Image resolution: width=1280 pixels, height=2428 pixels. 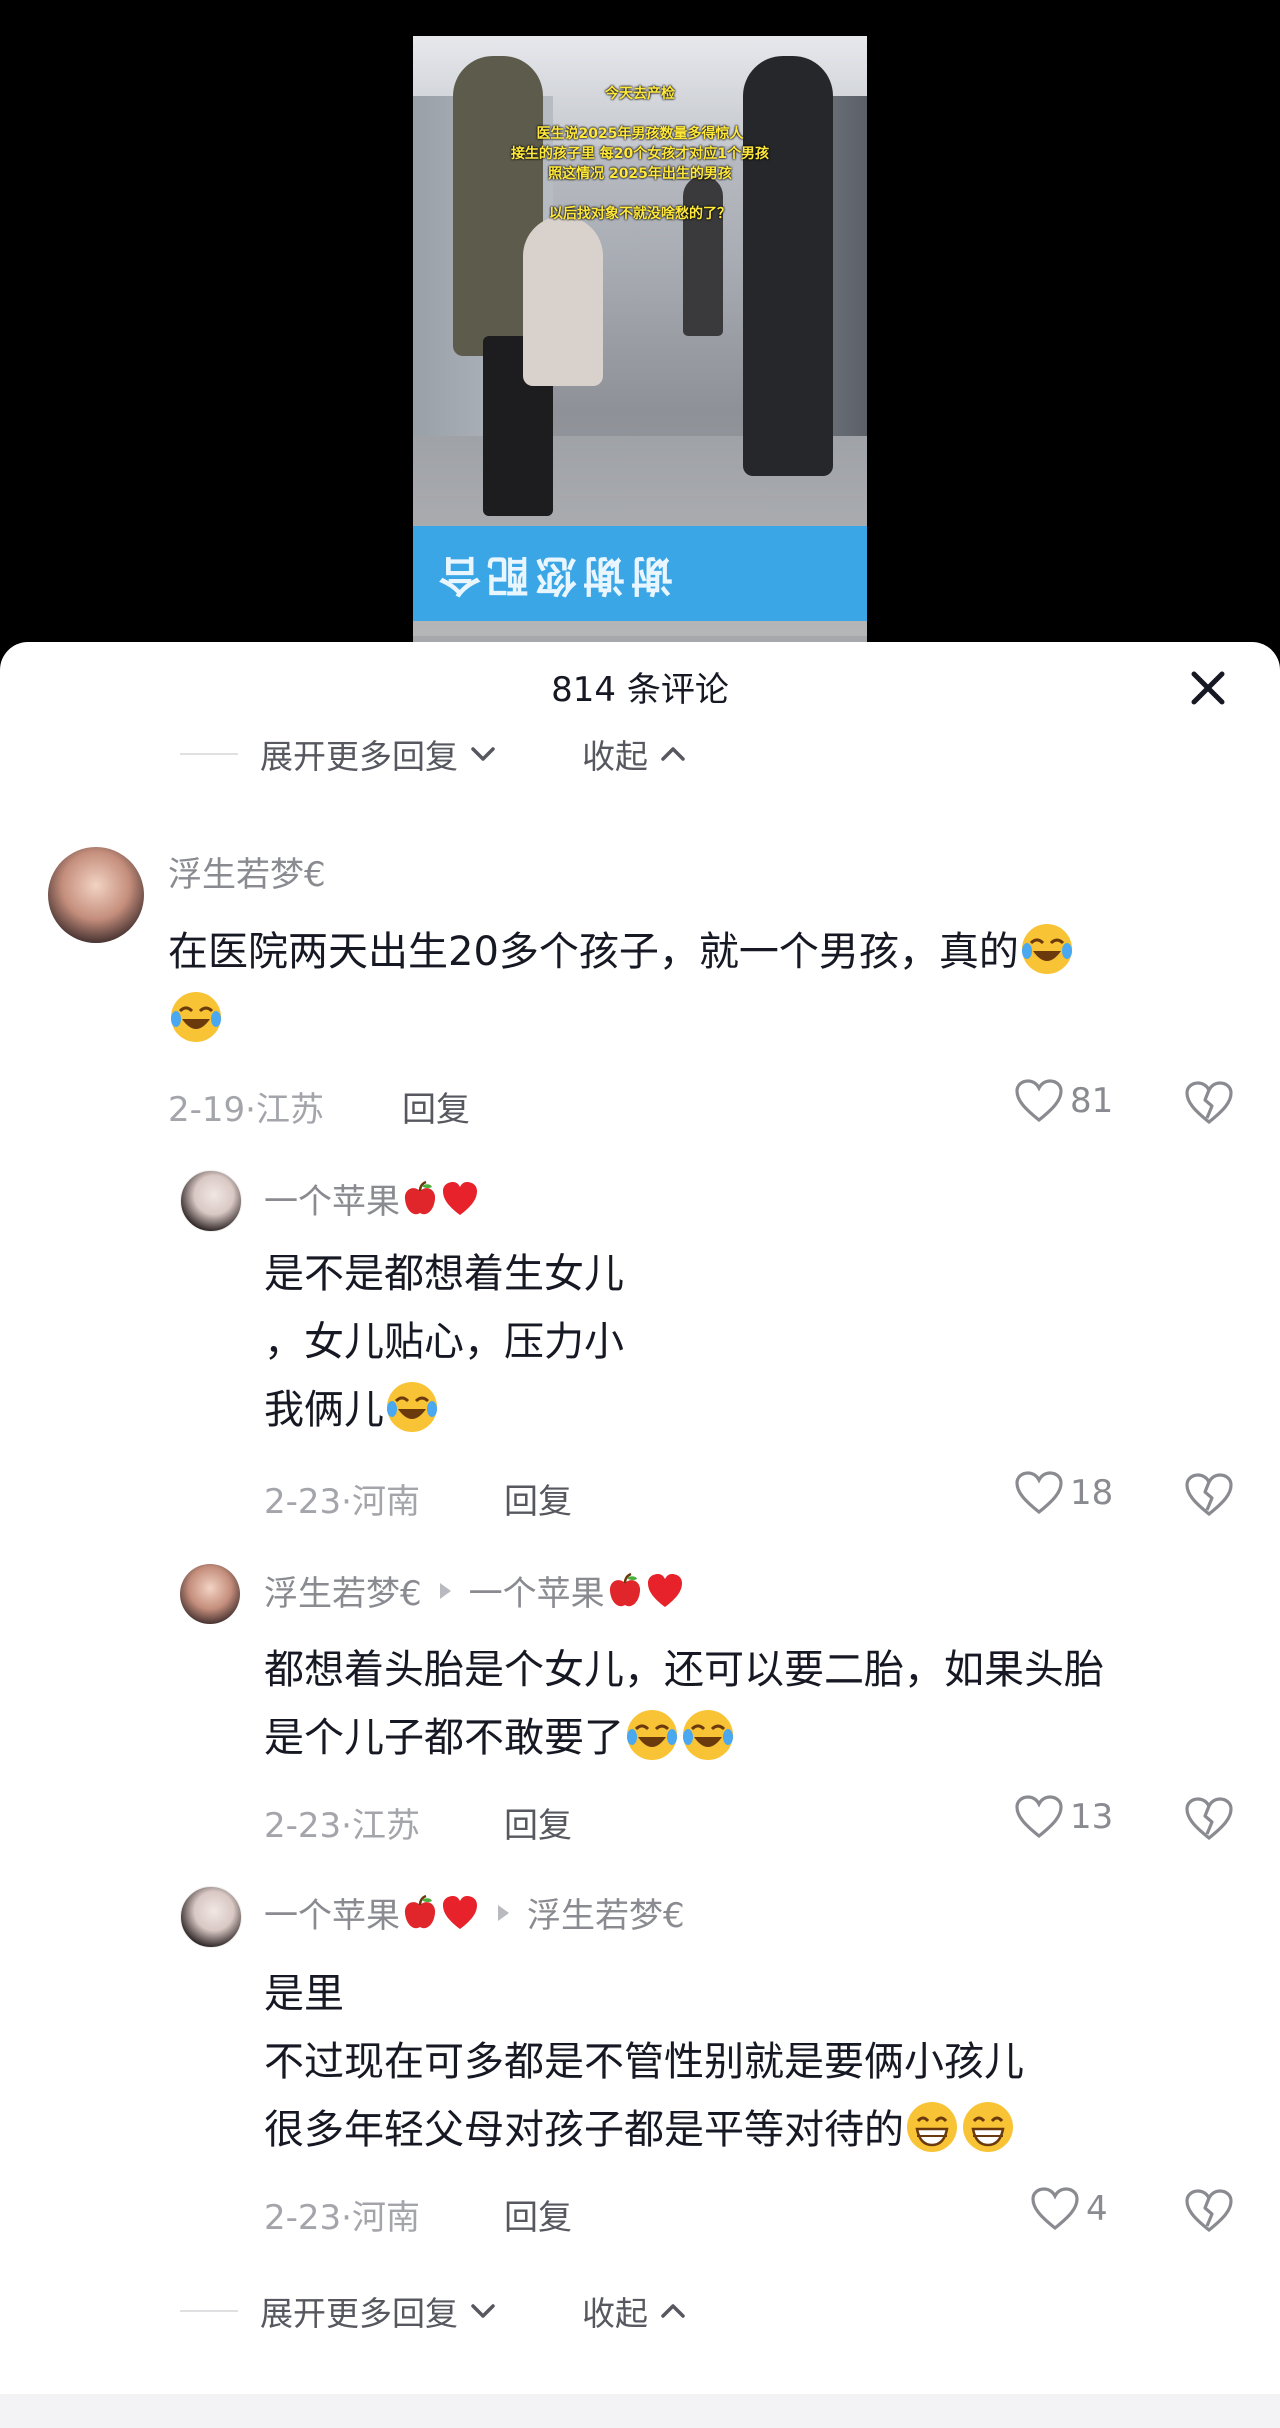 I want to click on like-button: 4, so click(x=1069, y=2209).